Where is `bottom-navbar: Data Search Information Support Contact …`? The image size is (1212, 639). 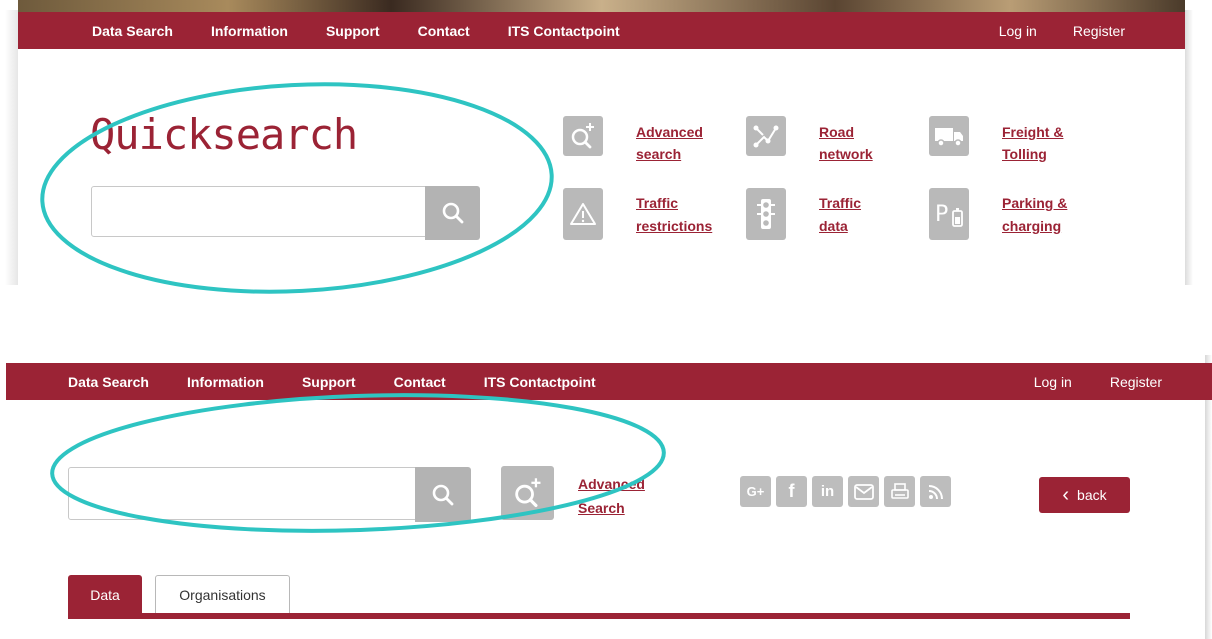 bottom-navbar: Data Search Information Support Contact … is located at coordinates (609, 381).